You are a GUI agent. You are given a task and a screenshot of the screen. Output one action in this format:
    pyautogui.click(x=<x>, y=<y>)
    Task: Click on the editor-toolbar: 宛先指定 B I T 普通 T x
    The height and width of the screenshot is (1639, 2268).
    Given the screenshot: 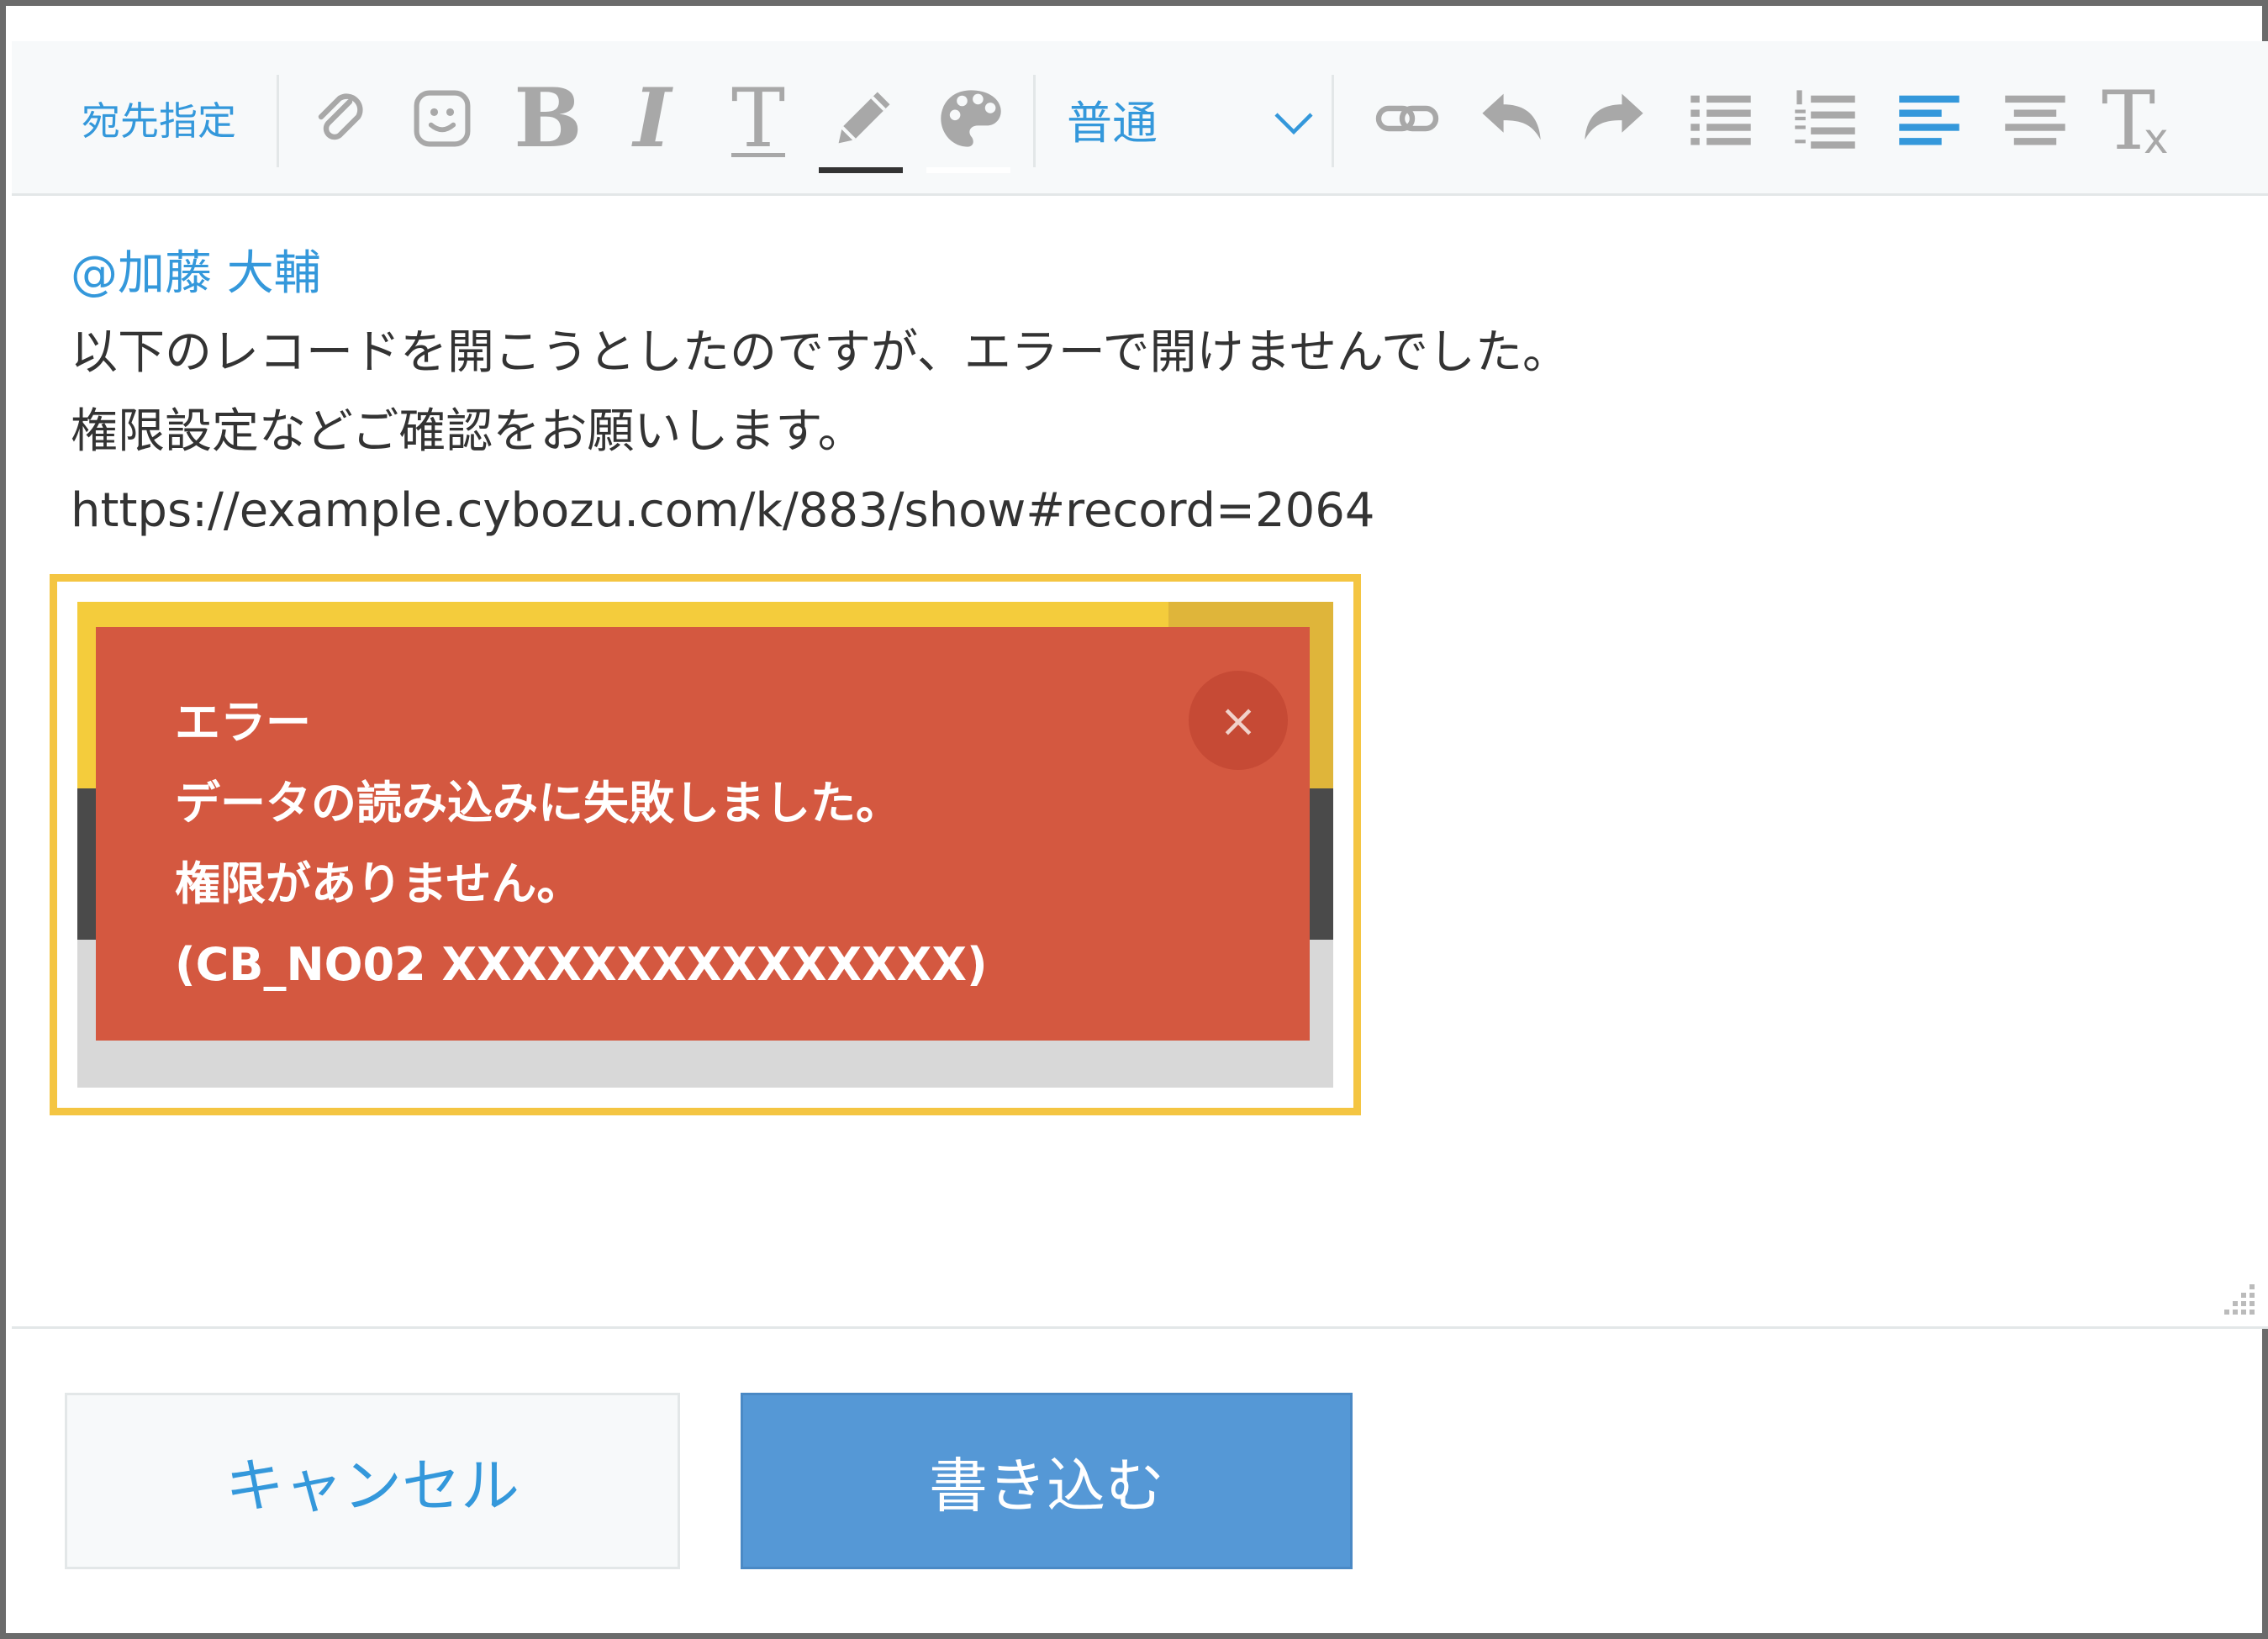 What is the action you would take?
    pyautogui.click(x=1140, y=118)
    